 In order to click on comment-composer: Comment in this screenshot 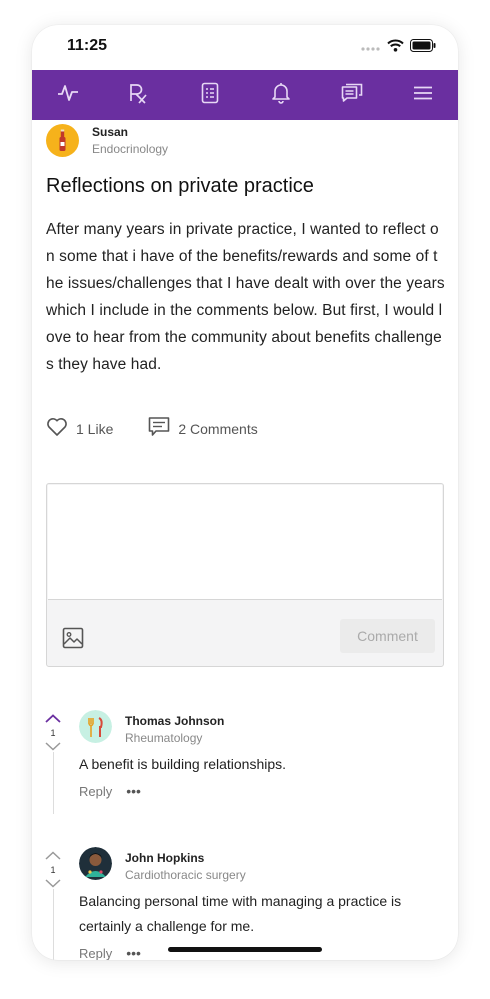, I will do `click(245, 575)`.